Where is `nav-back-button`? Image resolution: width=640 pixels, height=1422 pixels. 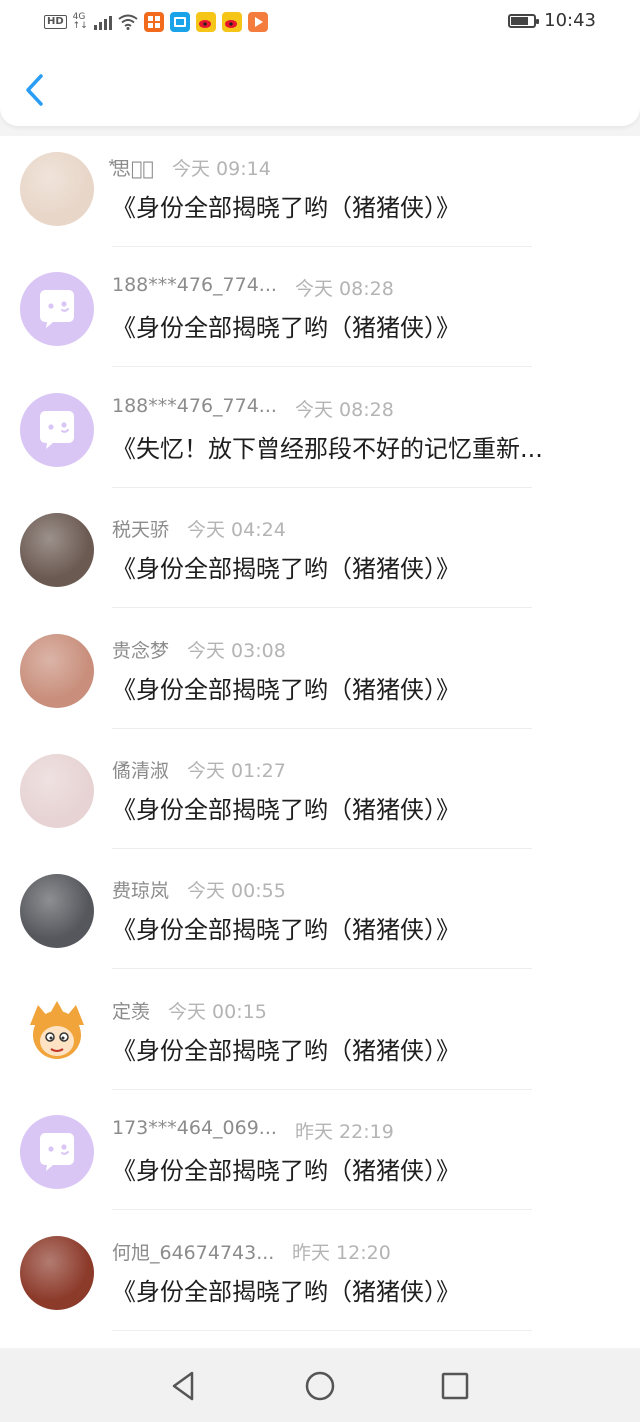
nav-back-button is located at coordinates (184, 1386).